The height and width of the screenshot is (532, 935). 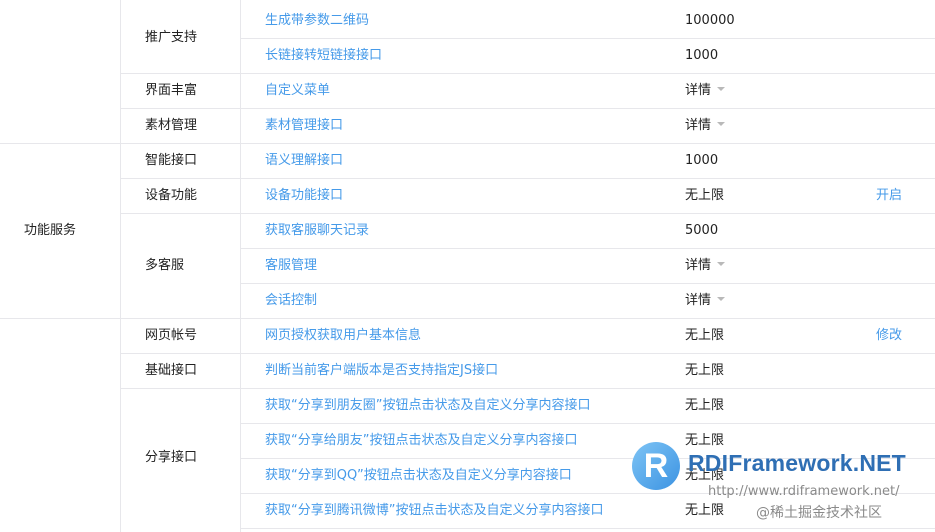 What do you see at coordinates (418, 476) in the screenshot?
I see `api-link: 获取“分享到QQ”按钮点击状态及自定义分享内容接口` at bounding box center [418, 476].